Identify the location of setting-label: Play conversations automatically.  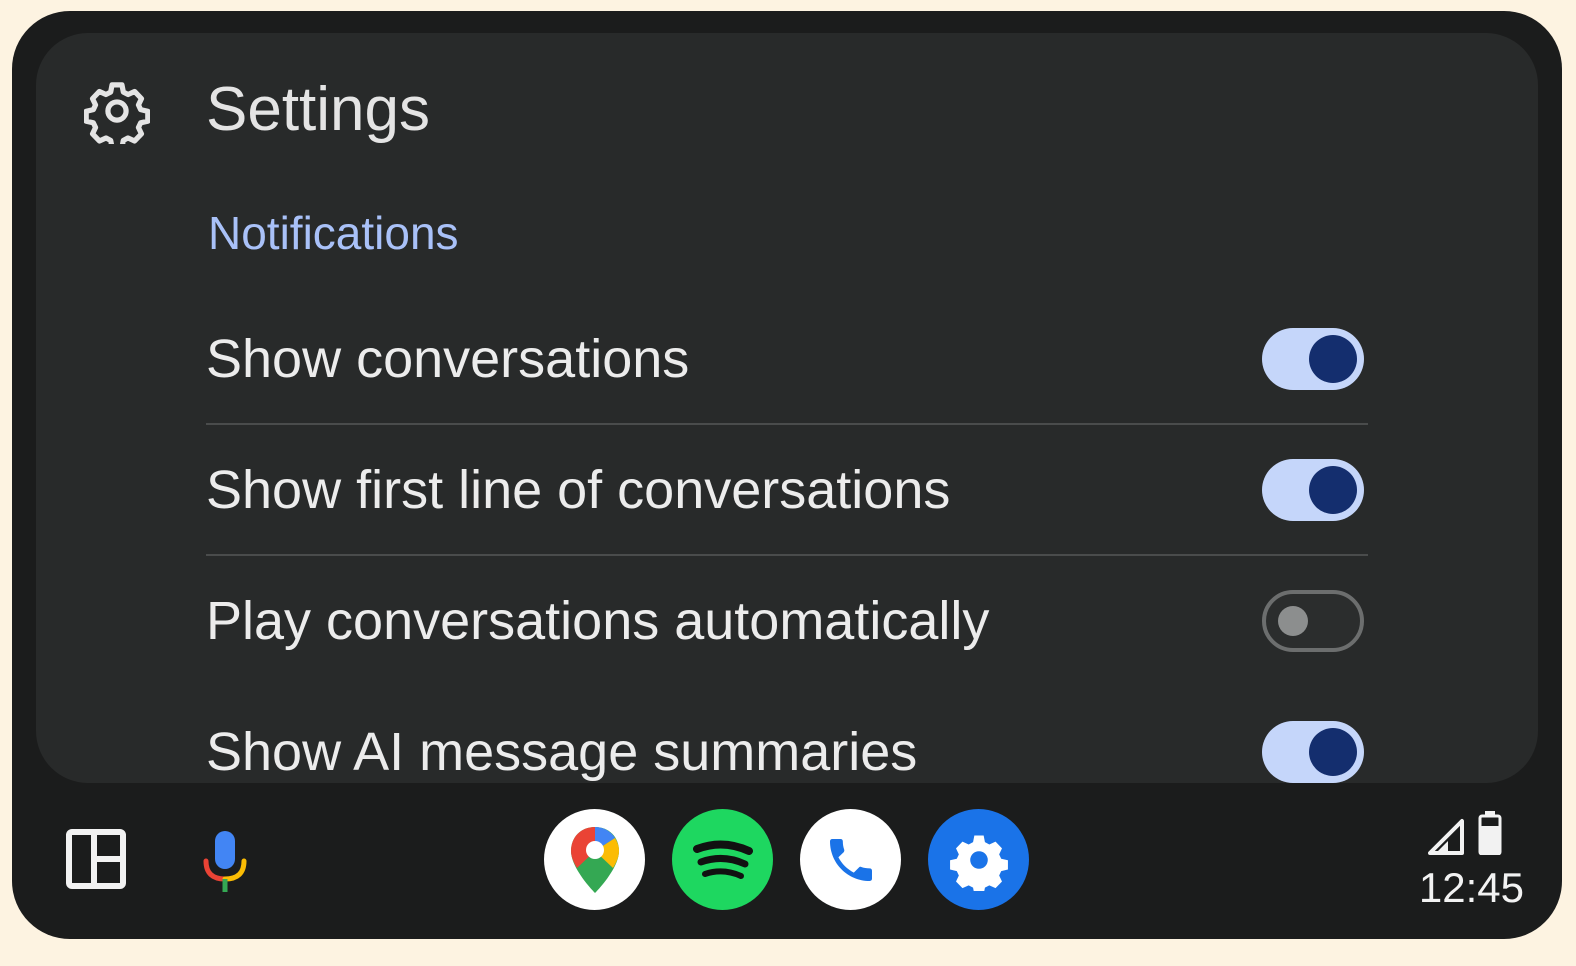
(598, 621).